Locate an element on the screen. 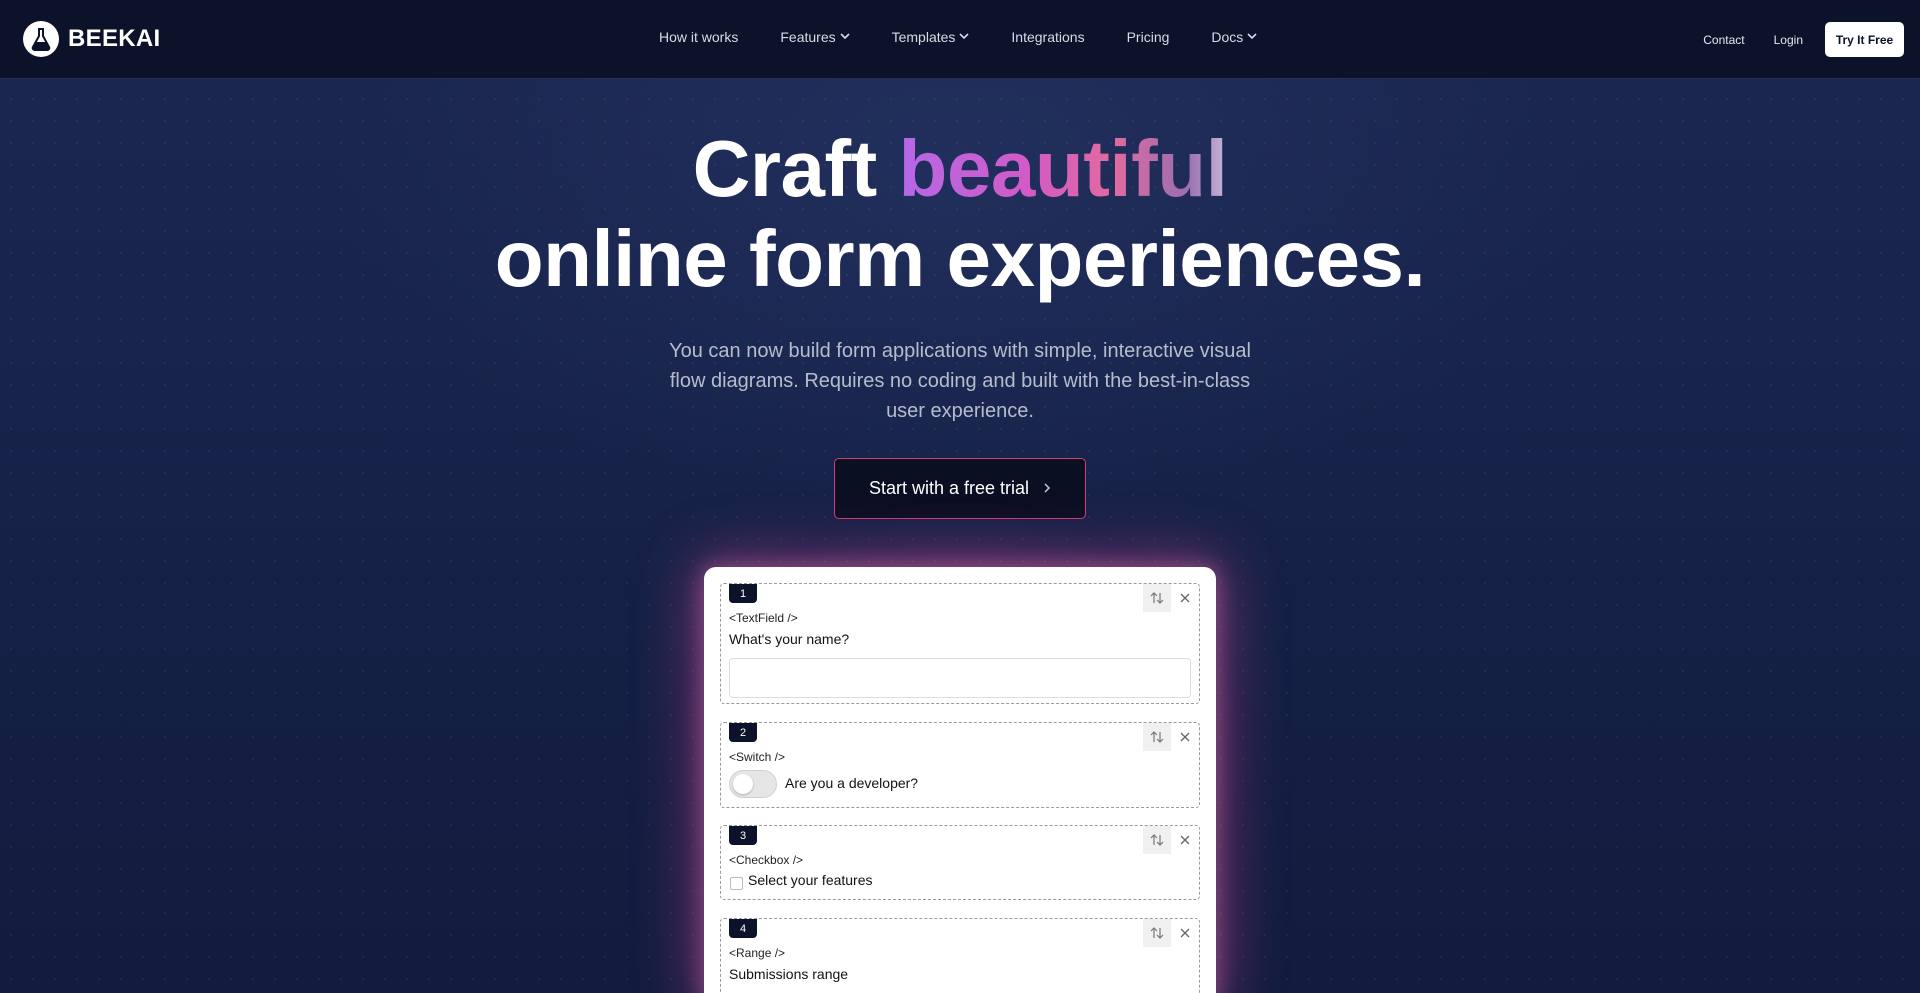 This screenshot has width=1920, height=993. chevron-right-icon is located at coordinates (1047, 490).